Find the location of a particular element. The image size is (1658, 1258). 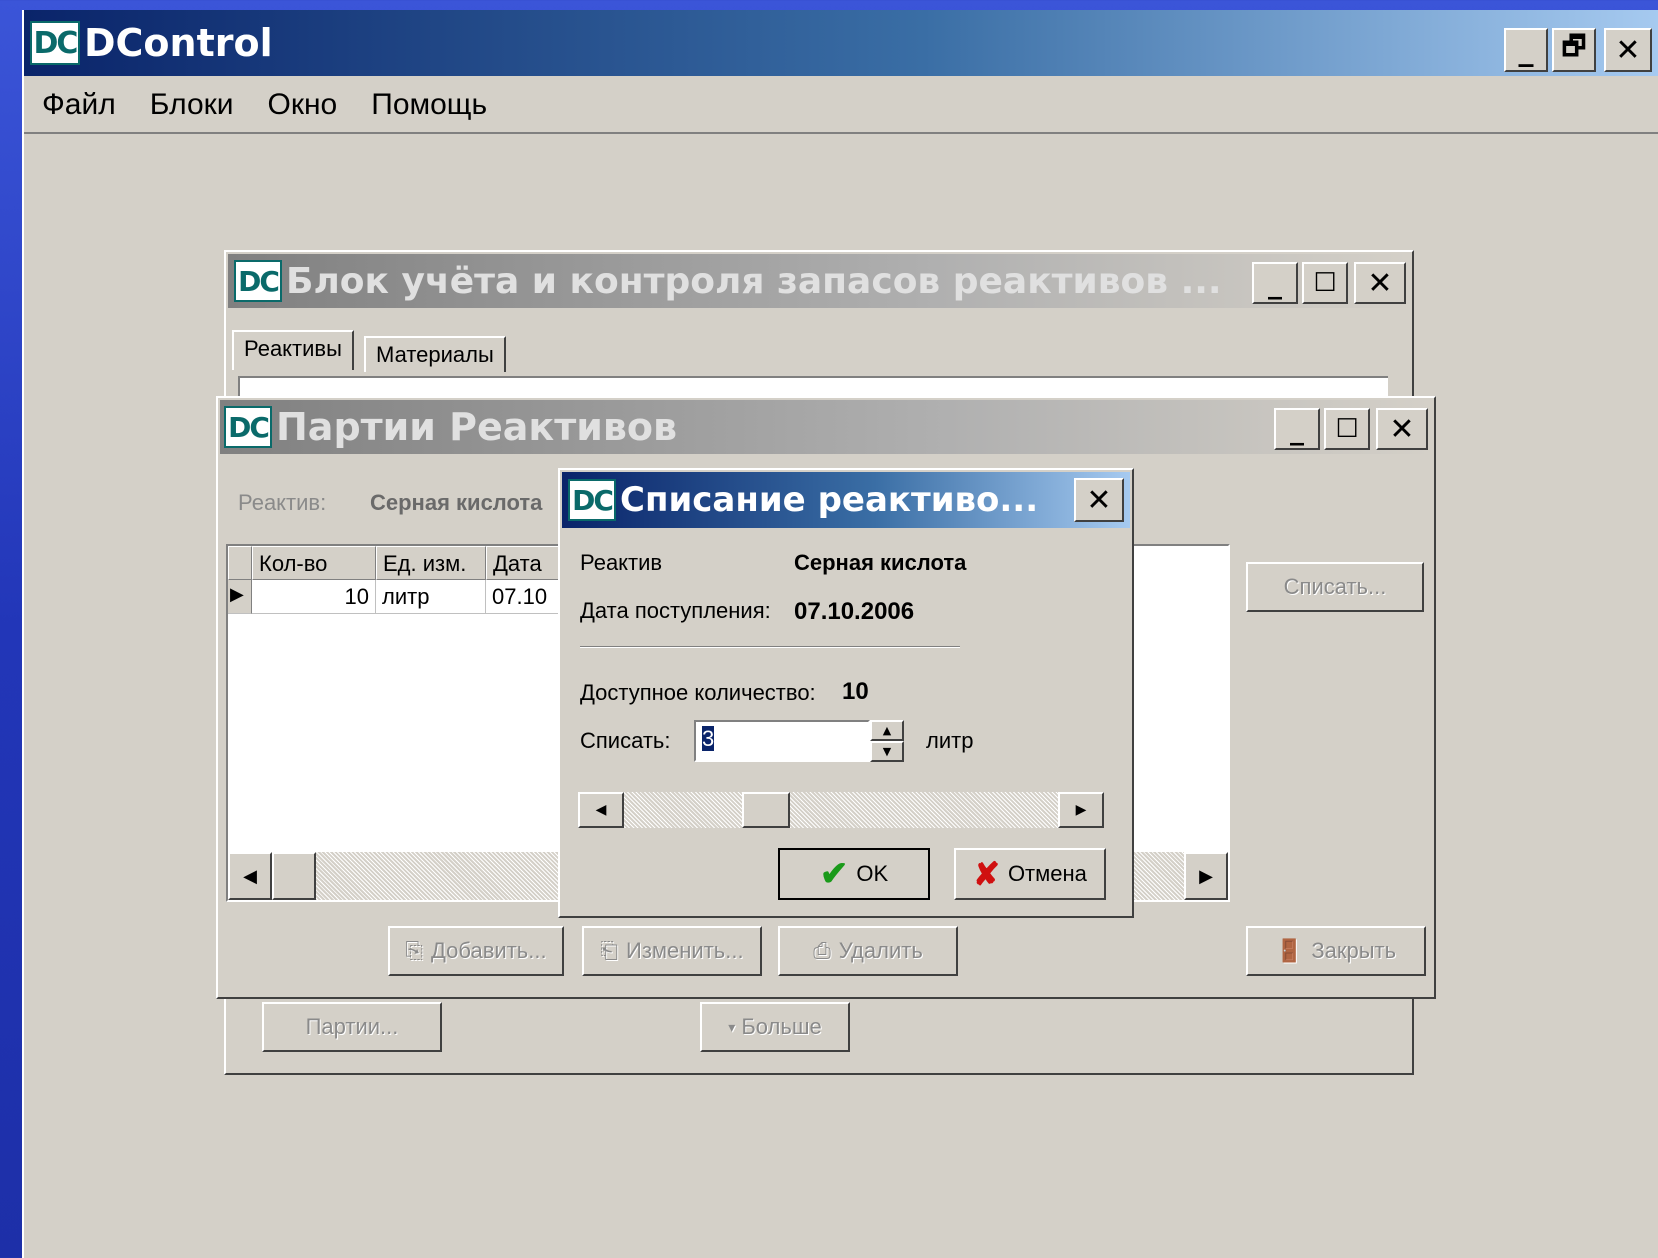

add-icon: ⎘ is located at coordinates (414, 950).